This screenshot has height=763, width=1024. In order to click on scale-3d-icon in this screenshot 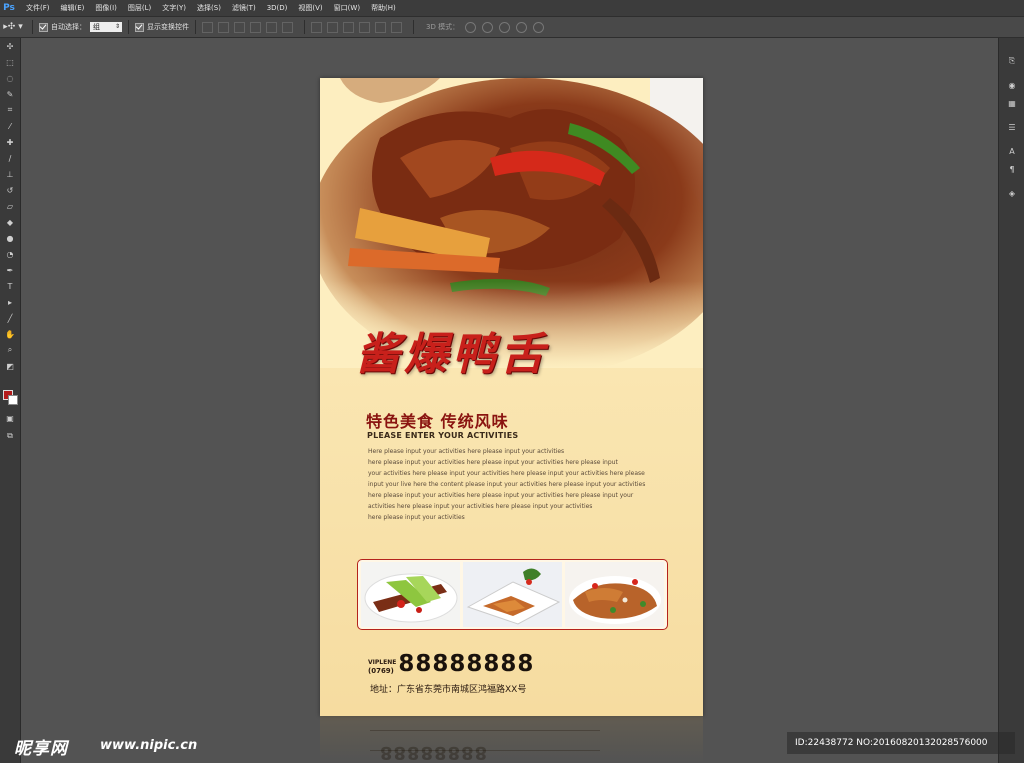, I will do `click(539, 27)`.